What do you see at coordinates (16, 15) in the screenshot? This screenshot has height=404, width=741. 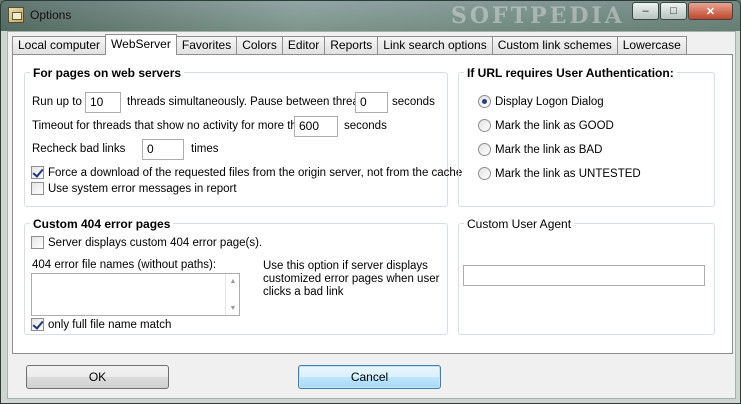 I see `app-icon` at bounding box center [16, 15].